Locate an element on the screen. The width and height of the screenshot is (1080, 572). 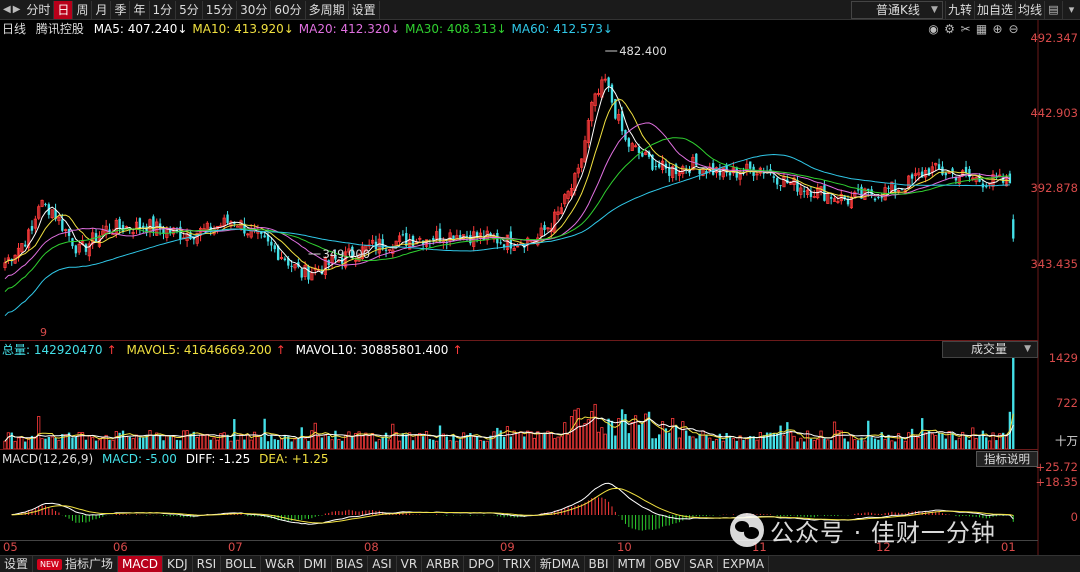
price-axis-label: 442.903 is located at coordinates (1054, 113).